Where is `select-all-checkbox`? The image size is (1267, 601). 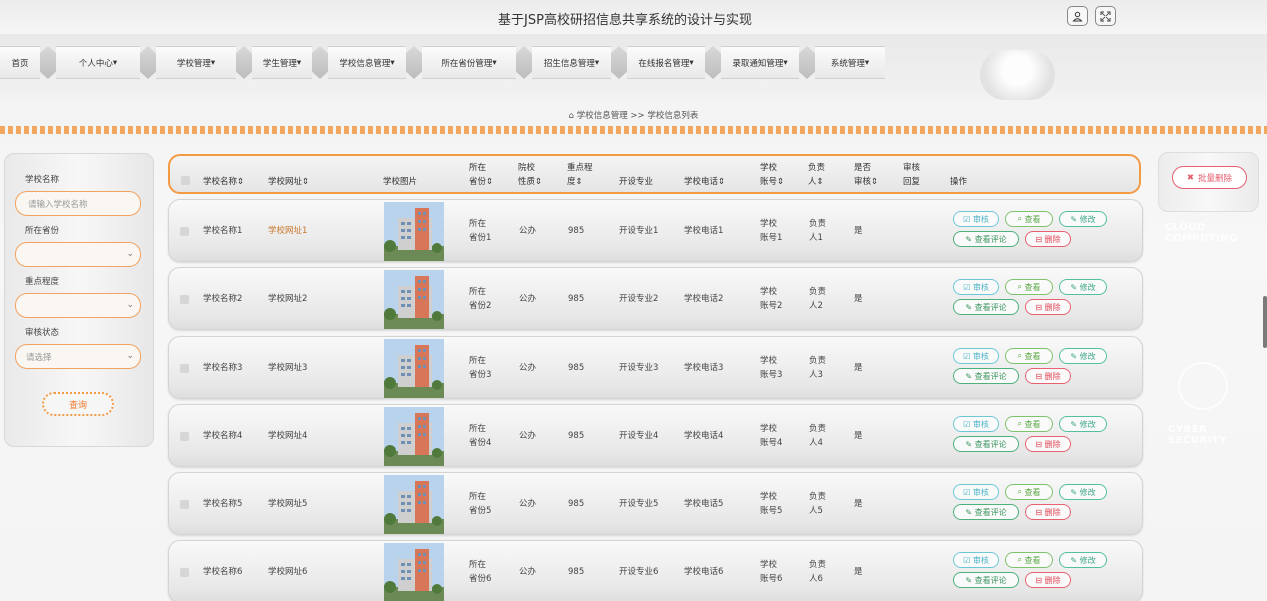 select-all-checkbox is located at coordinates (185, 180).